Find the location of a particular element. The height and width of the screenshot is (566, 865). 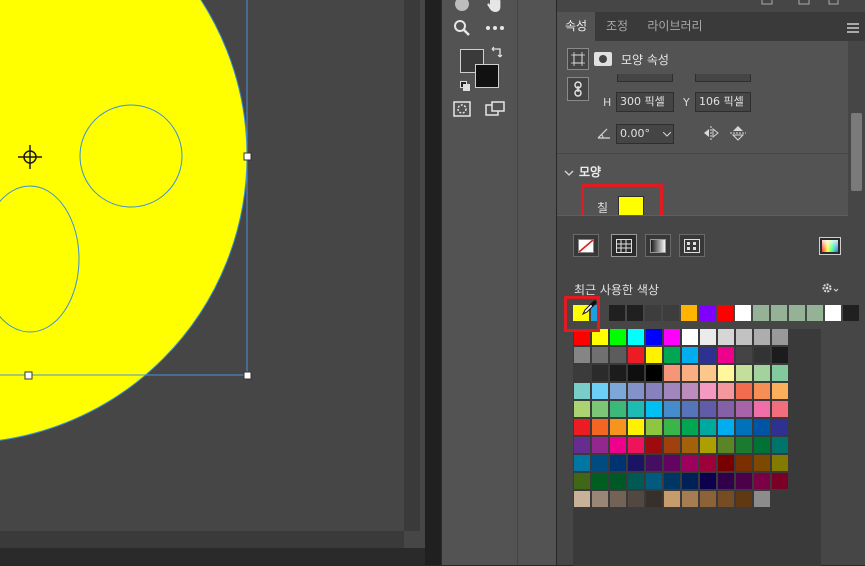

transform-icon is located at coordinates (578, 59).